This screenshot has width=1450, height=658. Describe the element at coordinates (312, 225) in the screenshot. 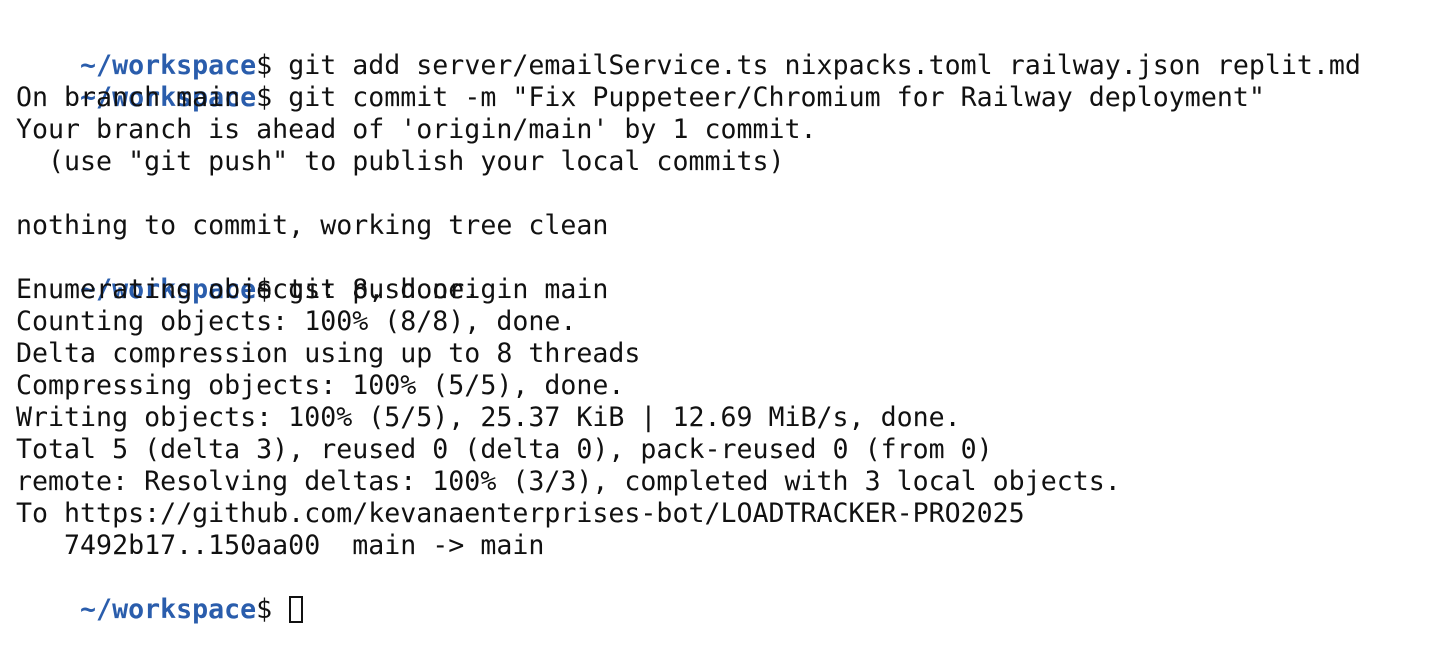

I see `output-line: nothing to commit, working tree clean` at that location.